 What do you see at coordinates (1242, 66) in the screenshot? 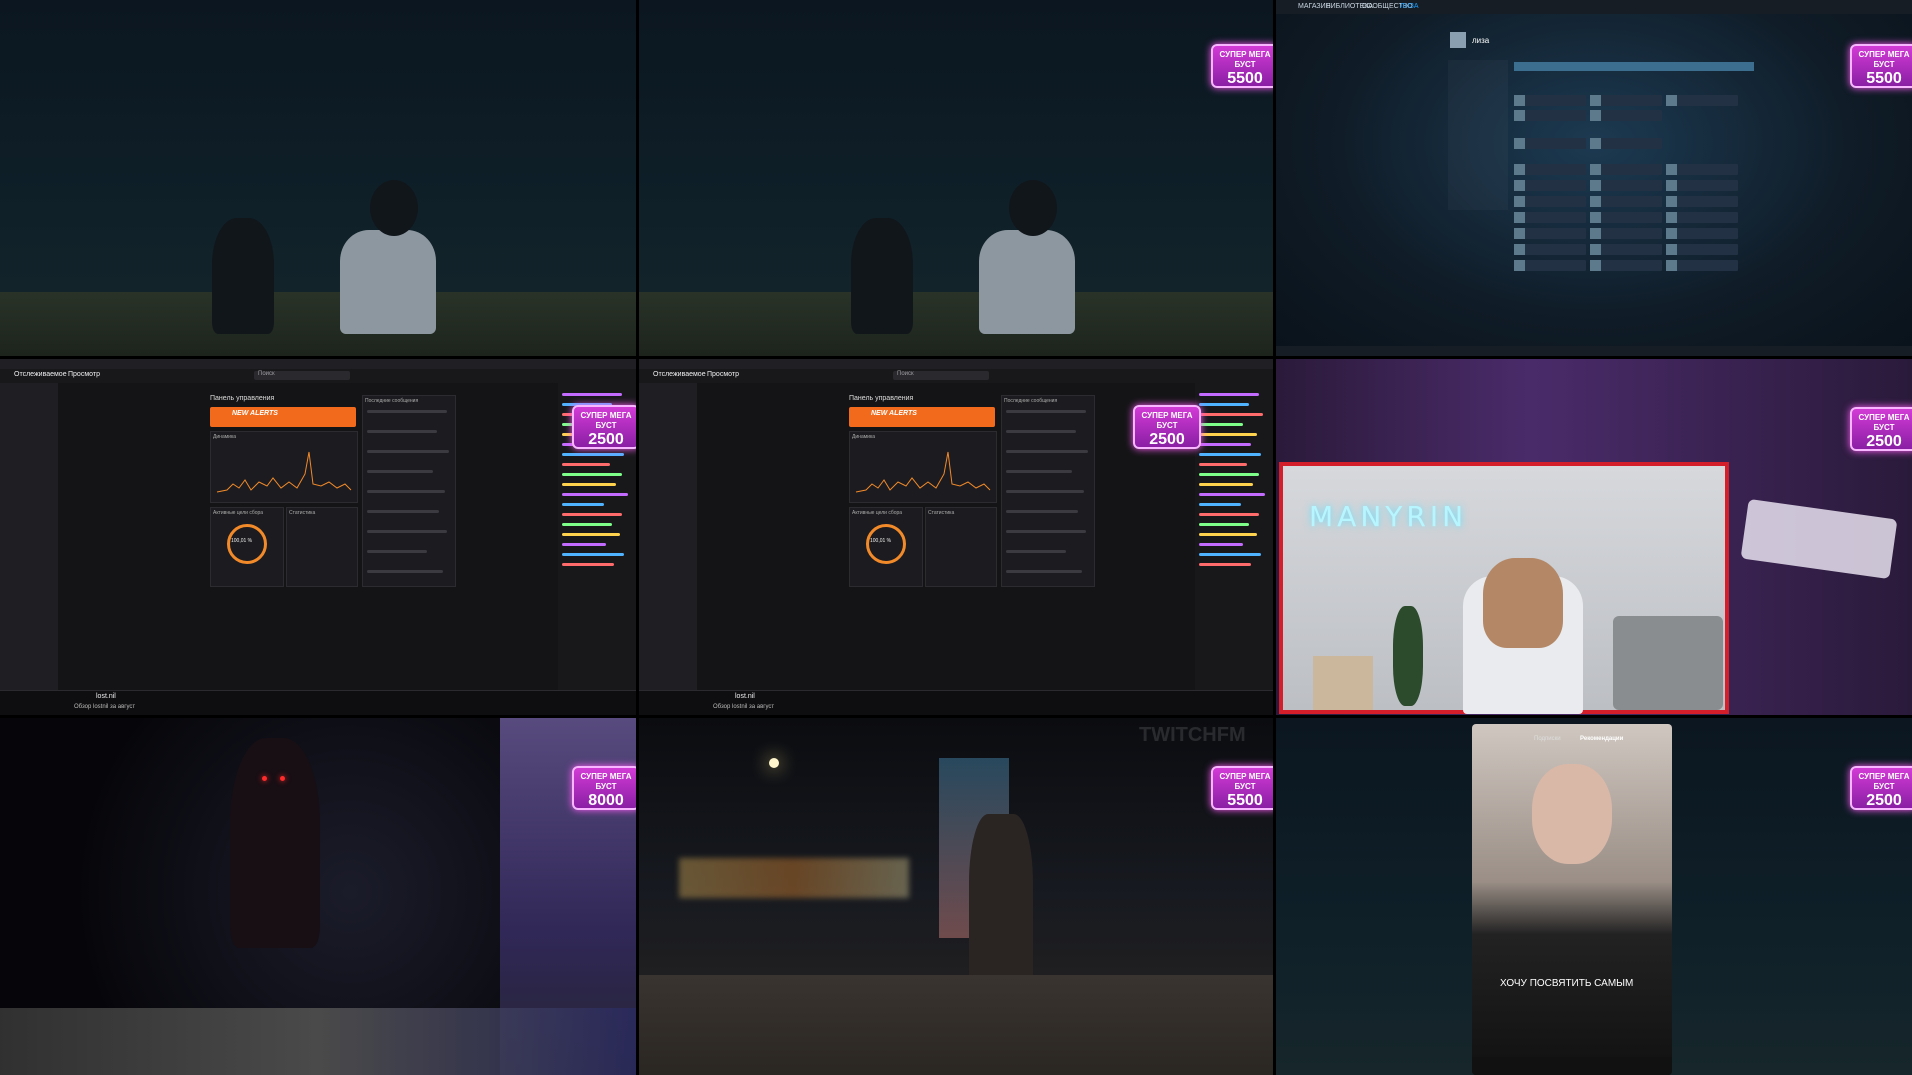
I see `boost-badge: СУПЕР МЕГА БУСТ 5500` at bounding box center [1242, 66].